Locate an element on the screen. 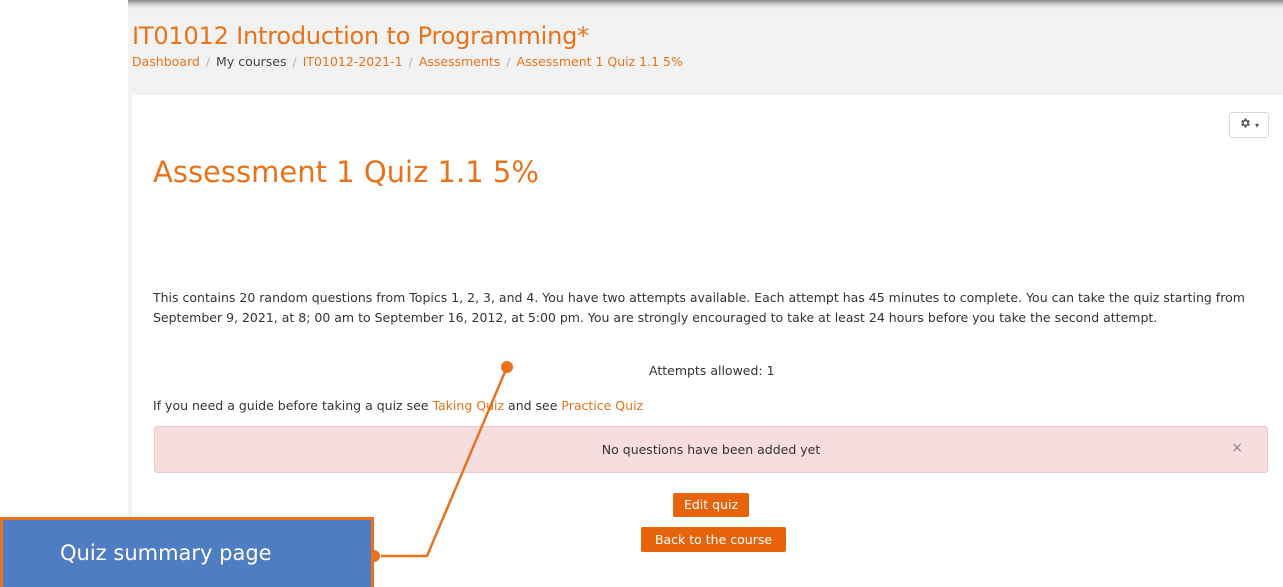  no-questions-alert: No questions have been added yet × is located at coordinates (711, 449).